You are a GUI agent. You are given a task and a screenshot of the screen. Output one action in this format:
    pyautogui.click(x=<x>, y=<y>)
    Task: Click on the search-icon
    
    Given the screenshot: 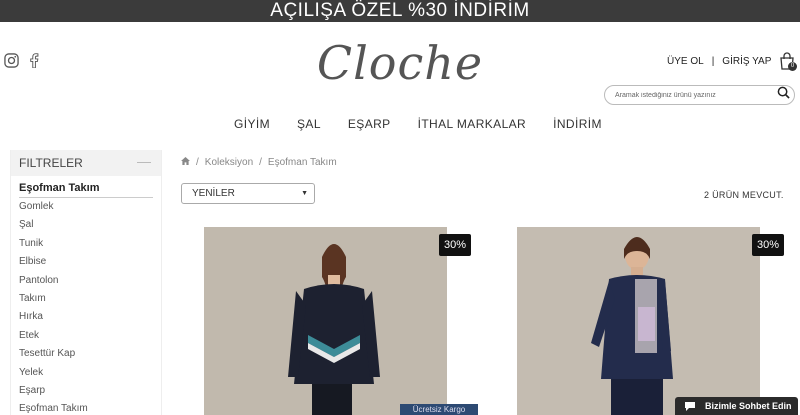 What is the action you would take?
    pyautogui.click(x=783, y=95)
    